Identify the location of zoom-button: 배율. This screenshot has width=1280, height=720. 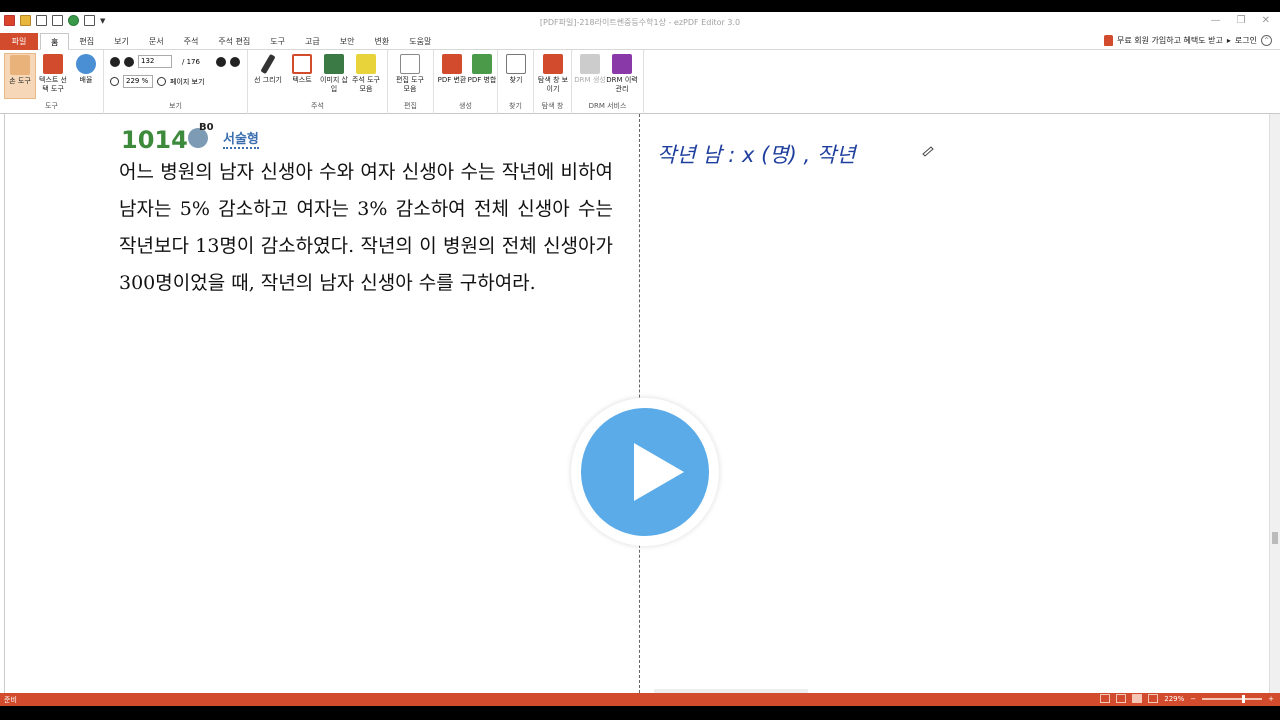
(86, 69).